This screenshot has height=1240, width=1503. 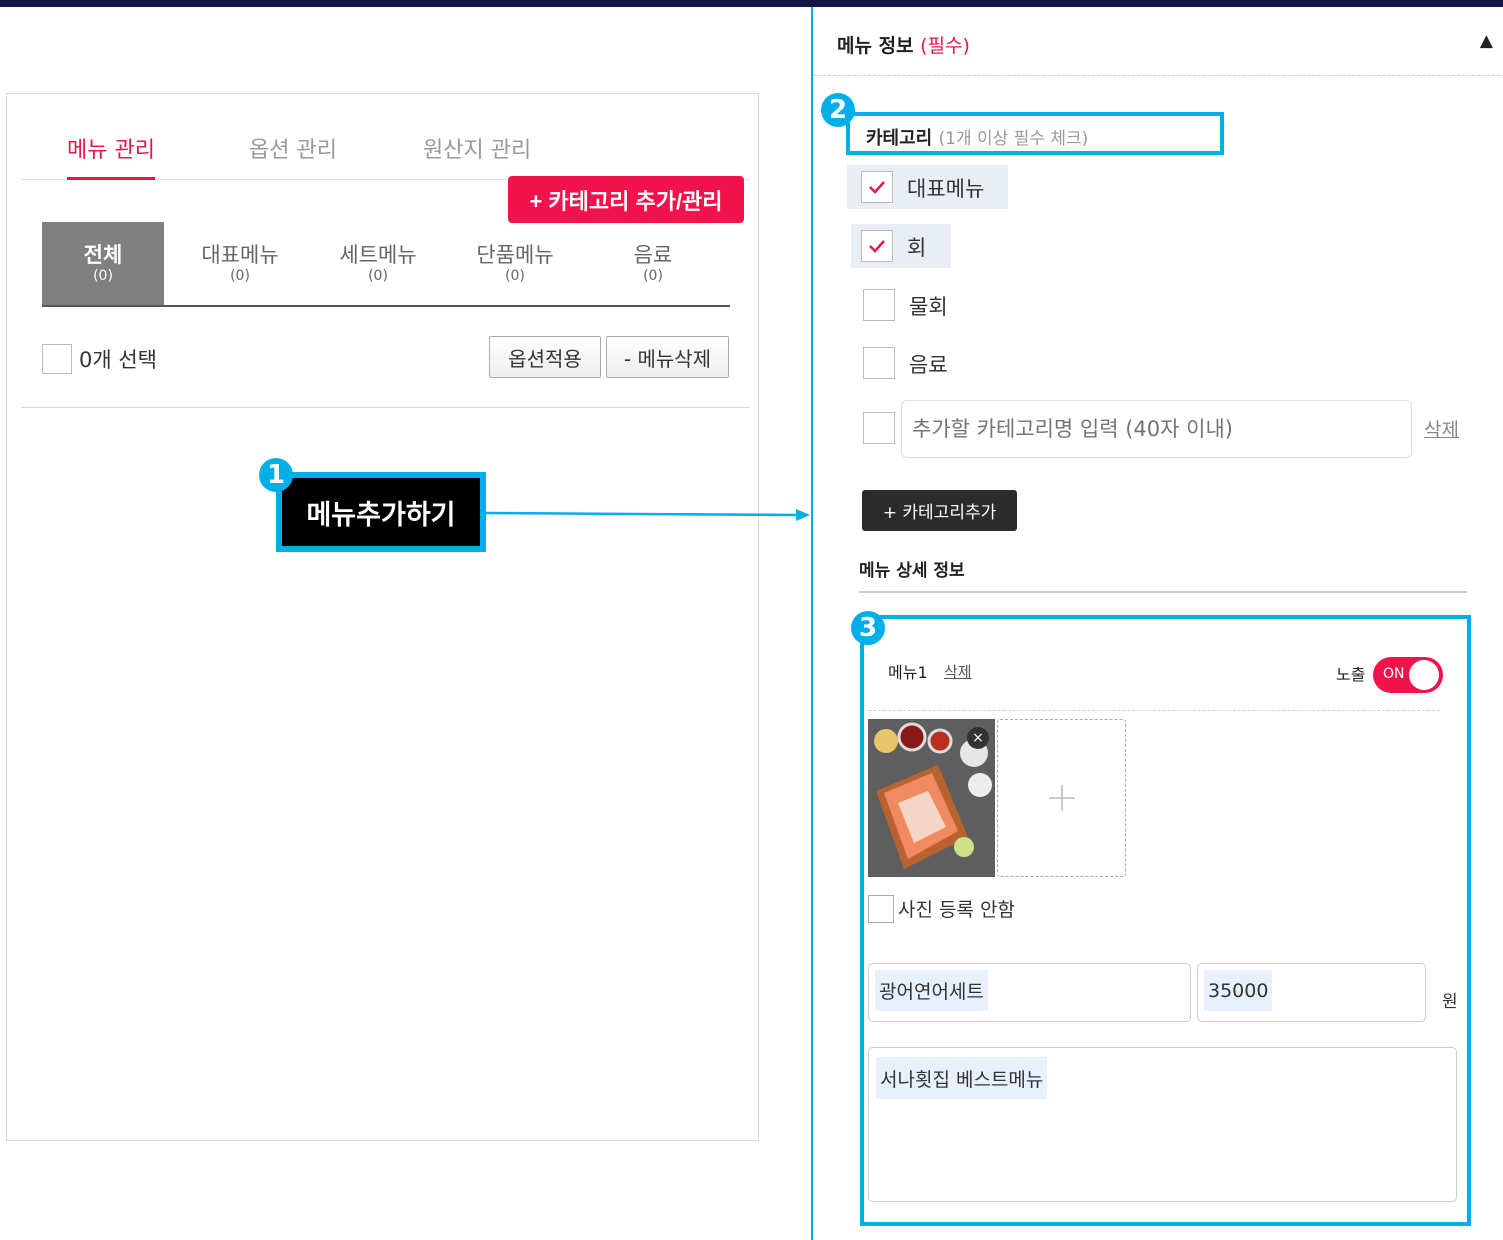 I want to click on category-hint: (1개 이상 필수 체크), so click(x=1013, y=139).